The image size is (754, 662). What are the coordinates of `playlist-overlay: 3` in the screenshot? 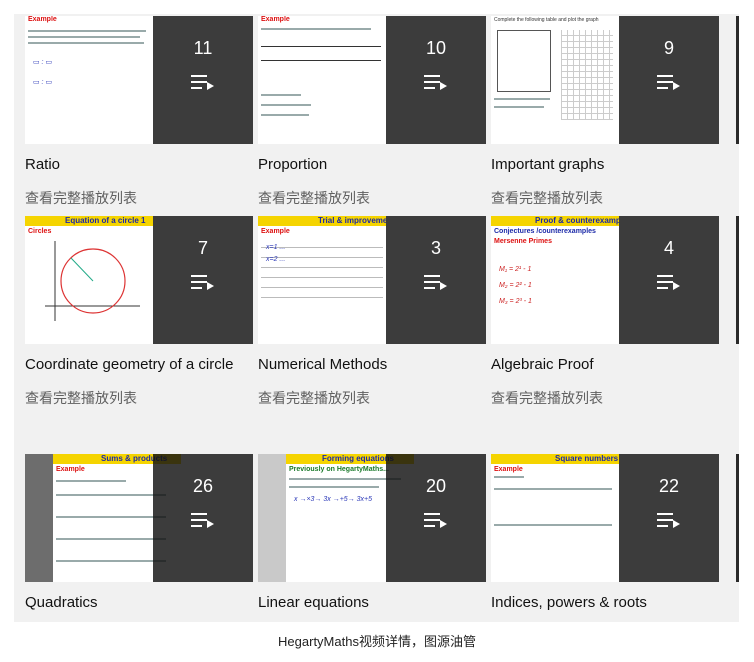 It's located at (436, 280).